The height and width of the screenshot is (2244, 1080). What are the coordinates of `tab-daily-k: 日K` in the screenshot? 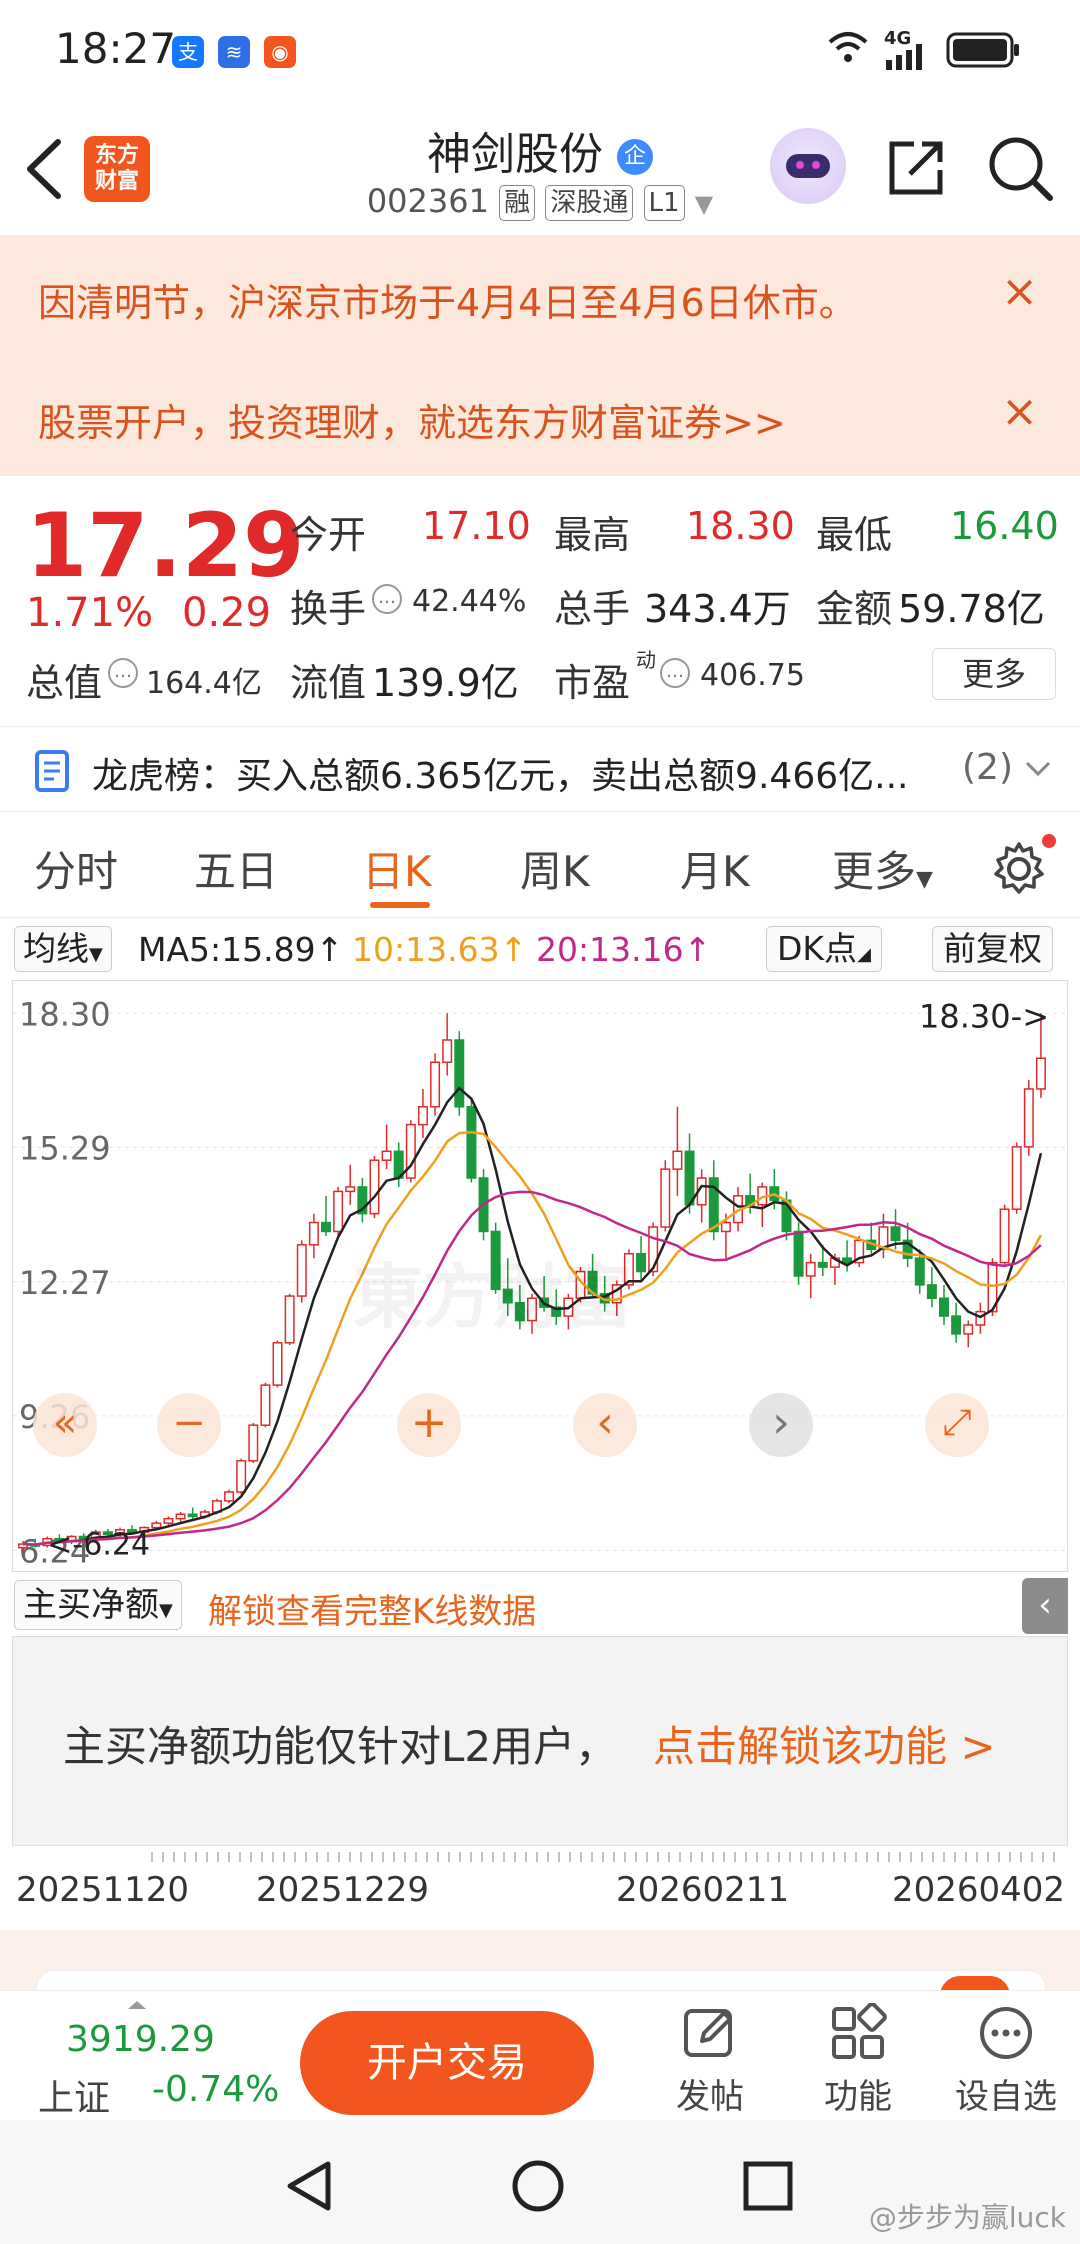 It's located at (397, 868).